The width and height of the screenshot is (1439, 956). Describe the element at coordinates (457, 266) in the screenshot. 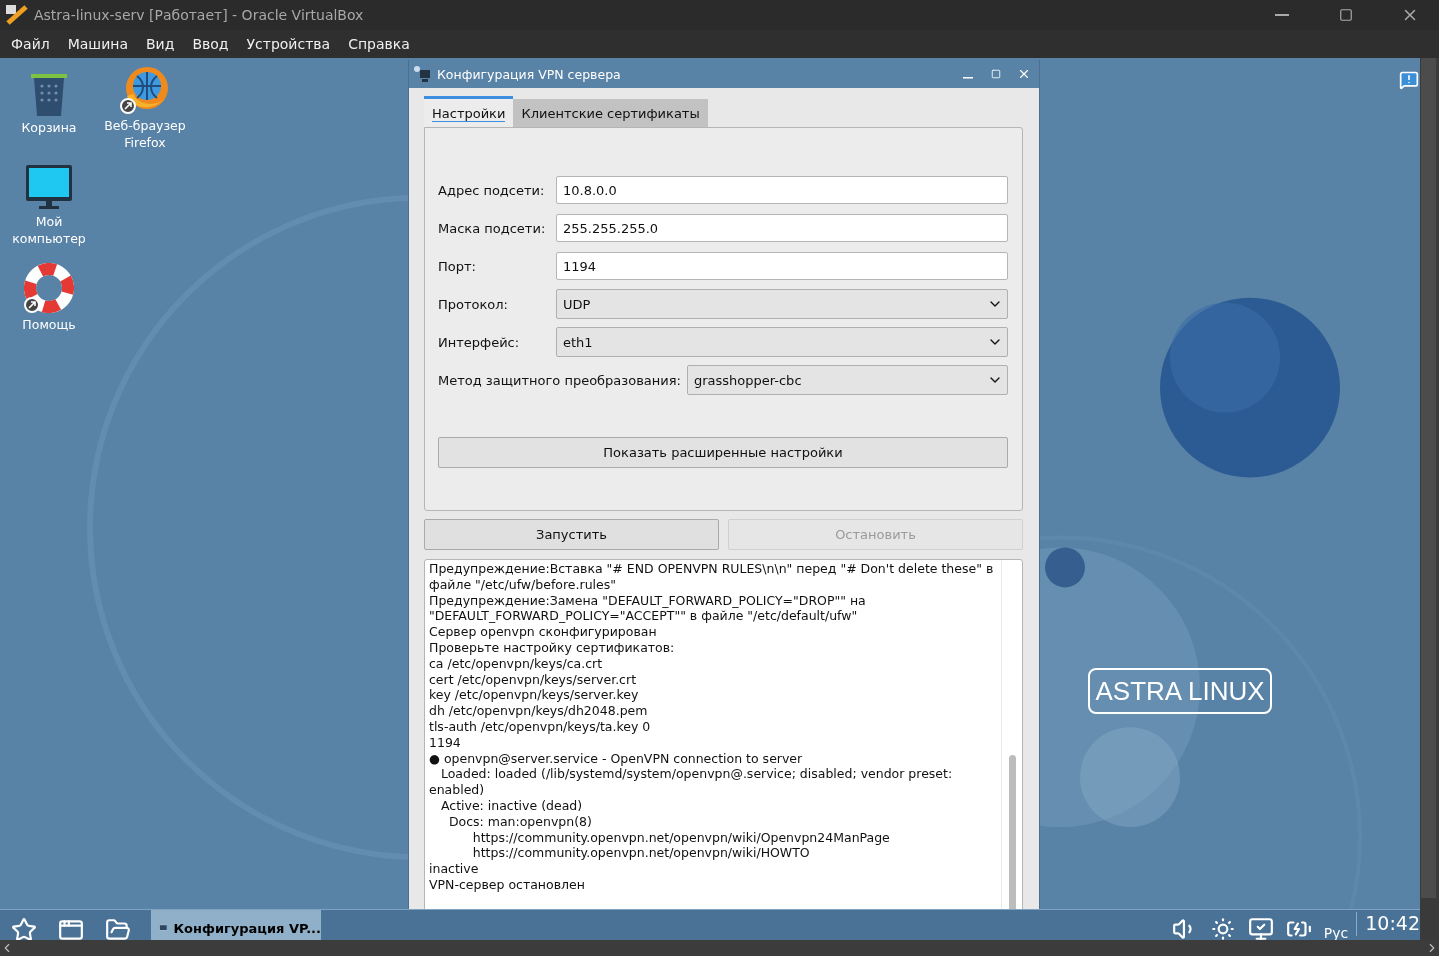

I see `field-label: Порт:` at that location.